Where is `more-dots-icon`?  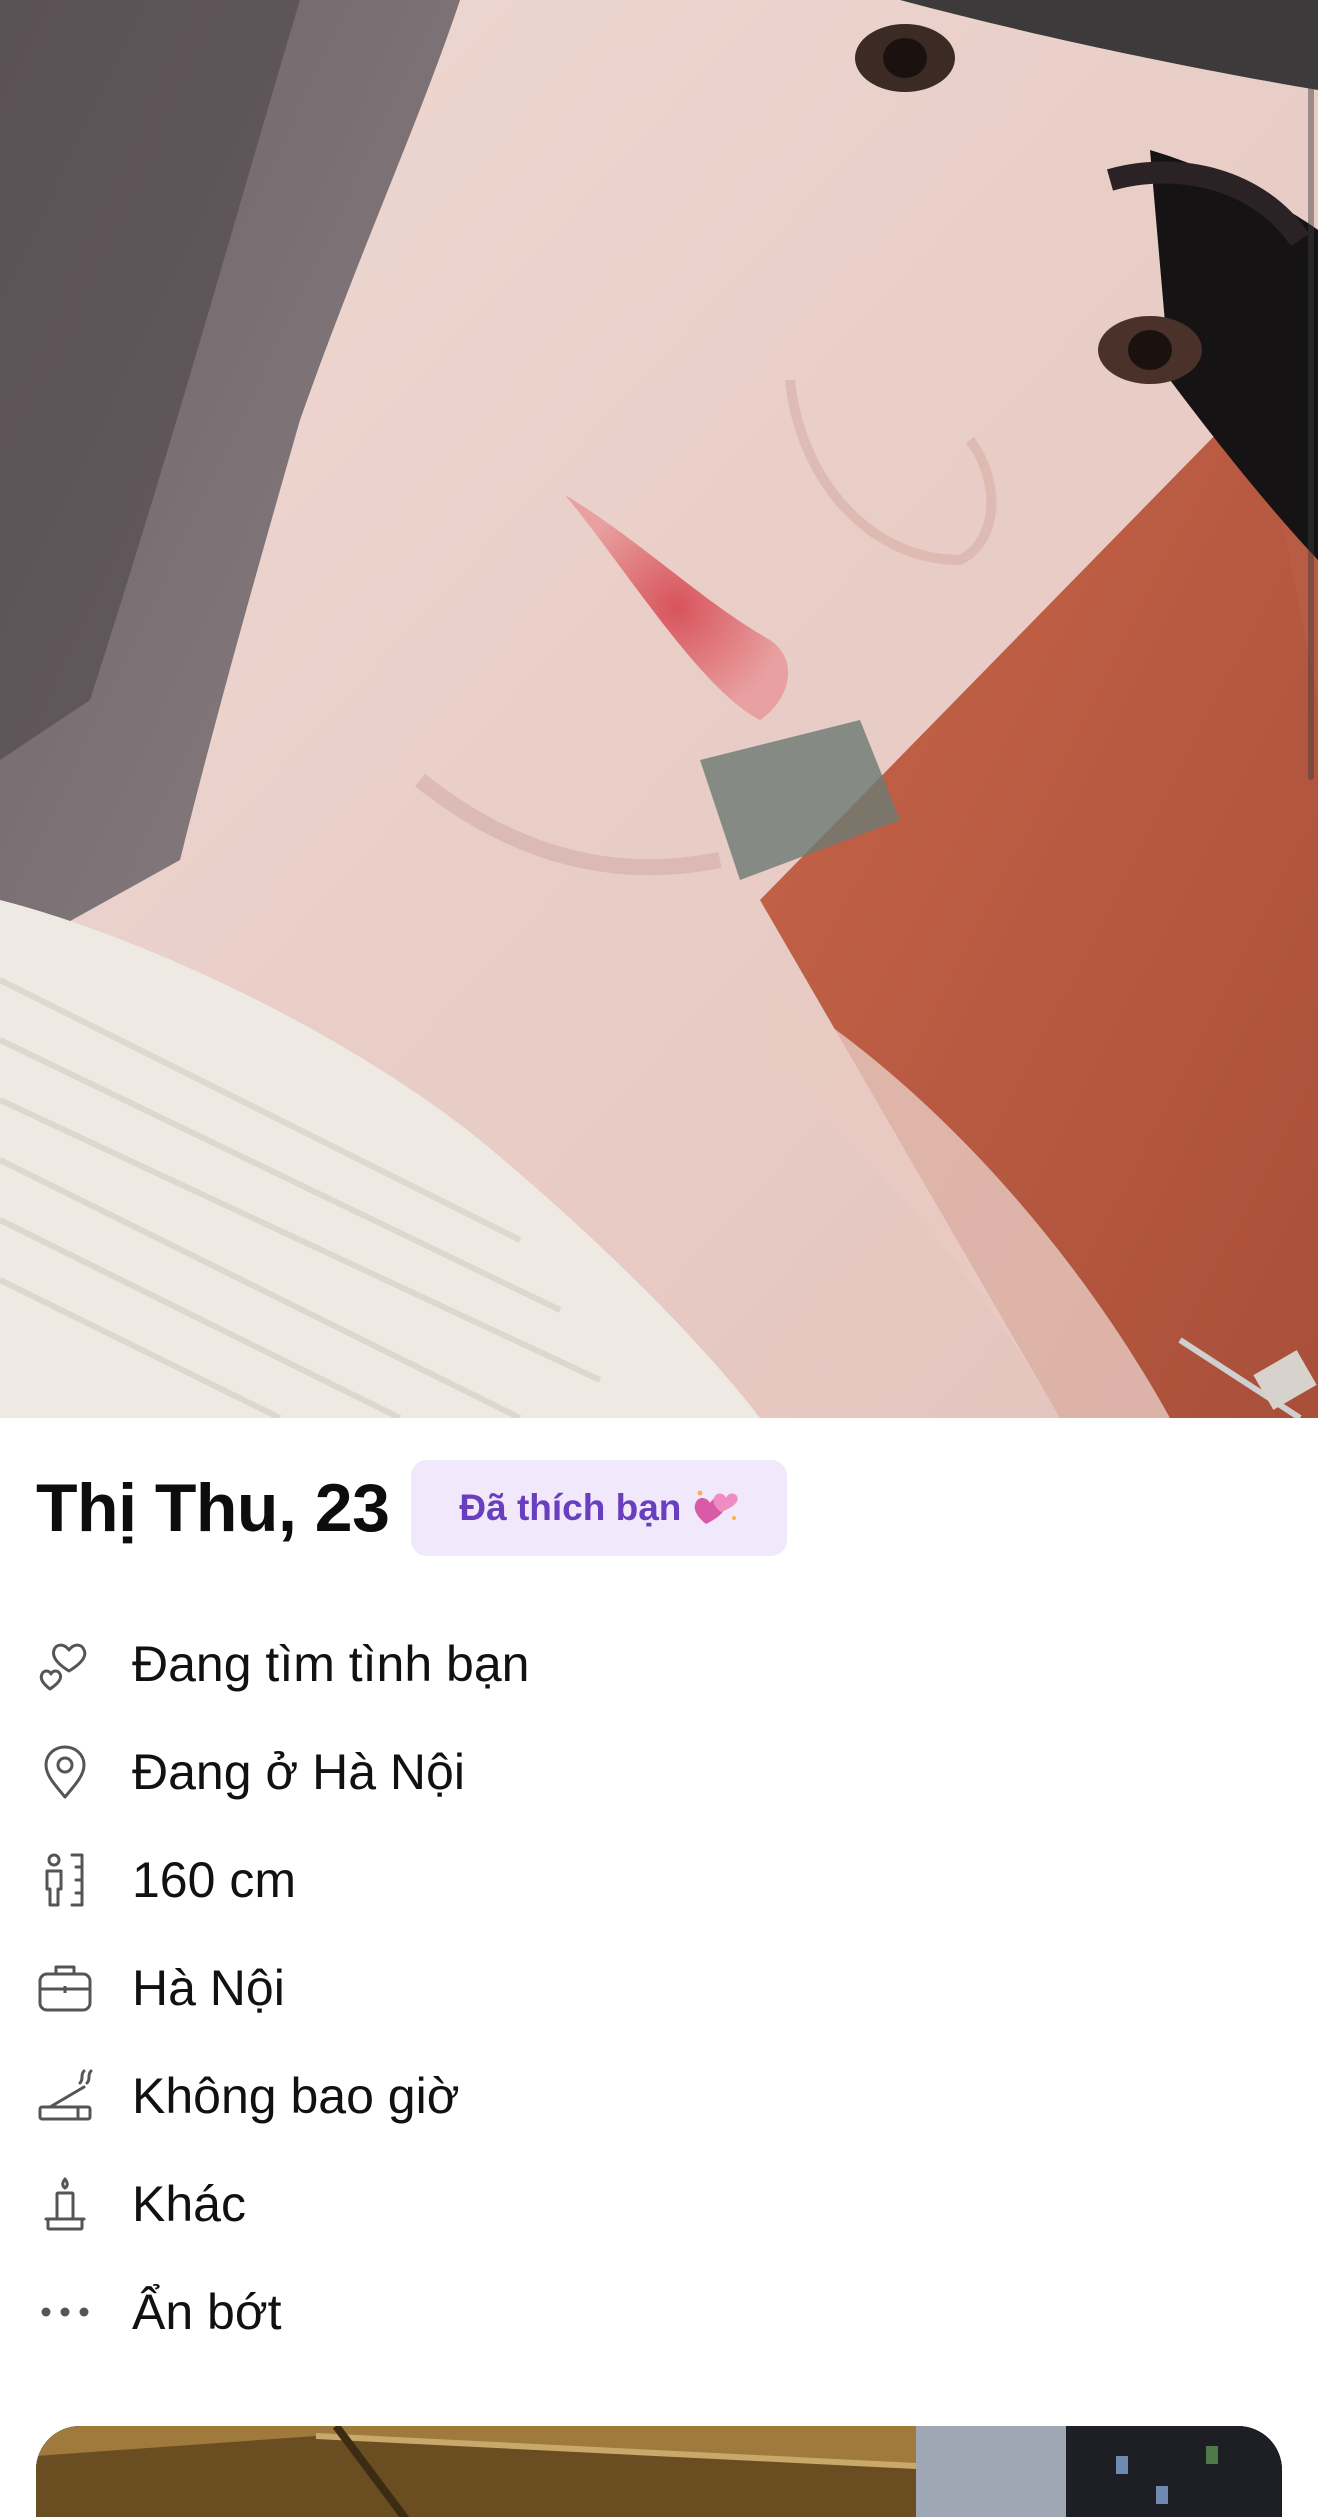
more-dots-icon is located at coordinates (65, 2312).